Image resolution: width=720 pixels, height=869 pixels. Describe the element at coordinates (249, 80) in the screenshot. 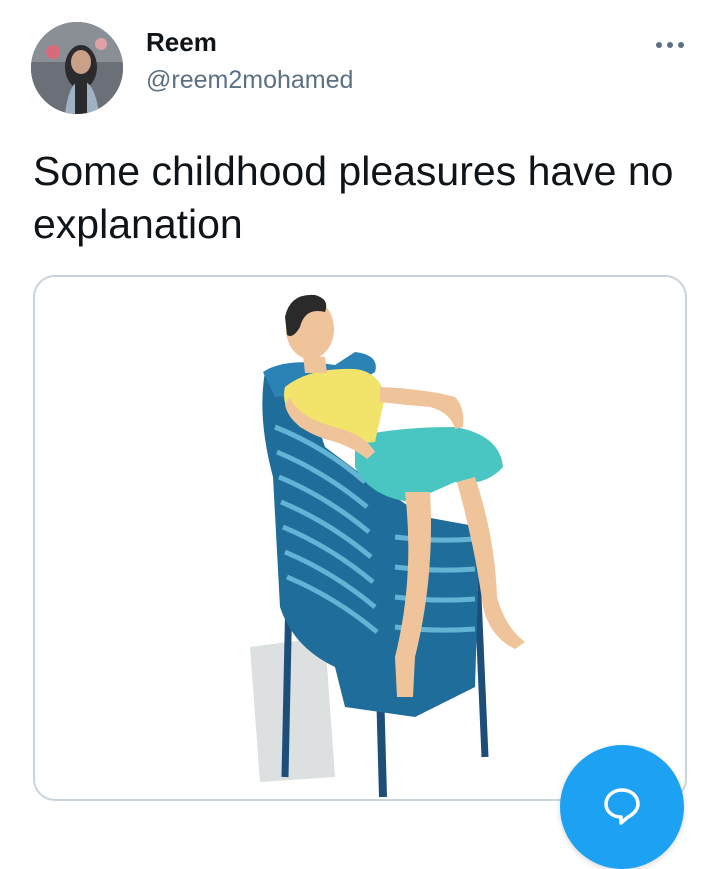

I see `author-handle: @reem2mohamed` at that location.